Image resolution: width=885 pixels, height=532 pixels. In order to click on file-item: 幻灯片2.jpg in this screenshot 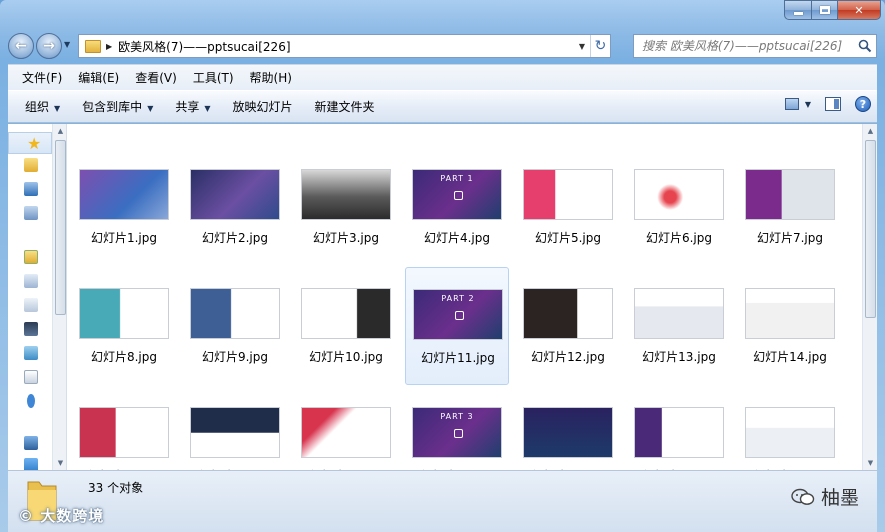, I will do `click(235, 228)`.